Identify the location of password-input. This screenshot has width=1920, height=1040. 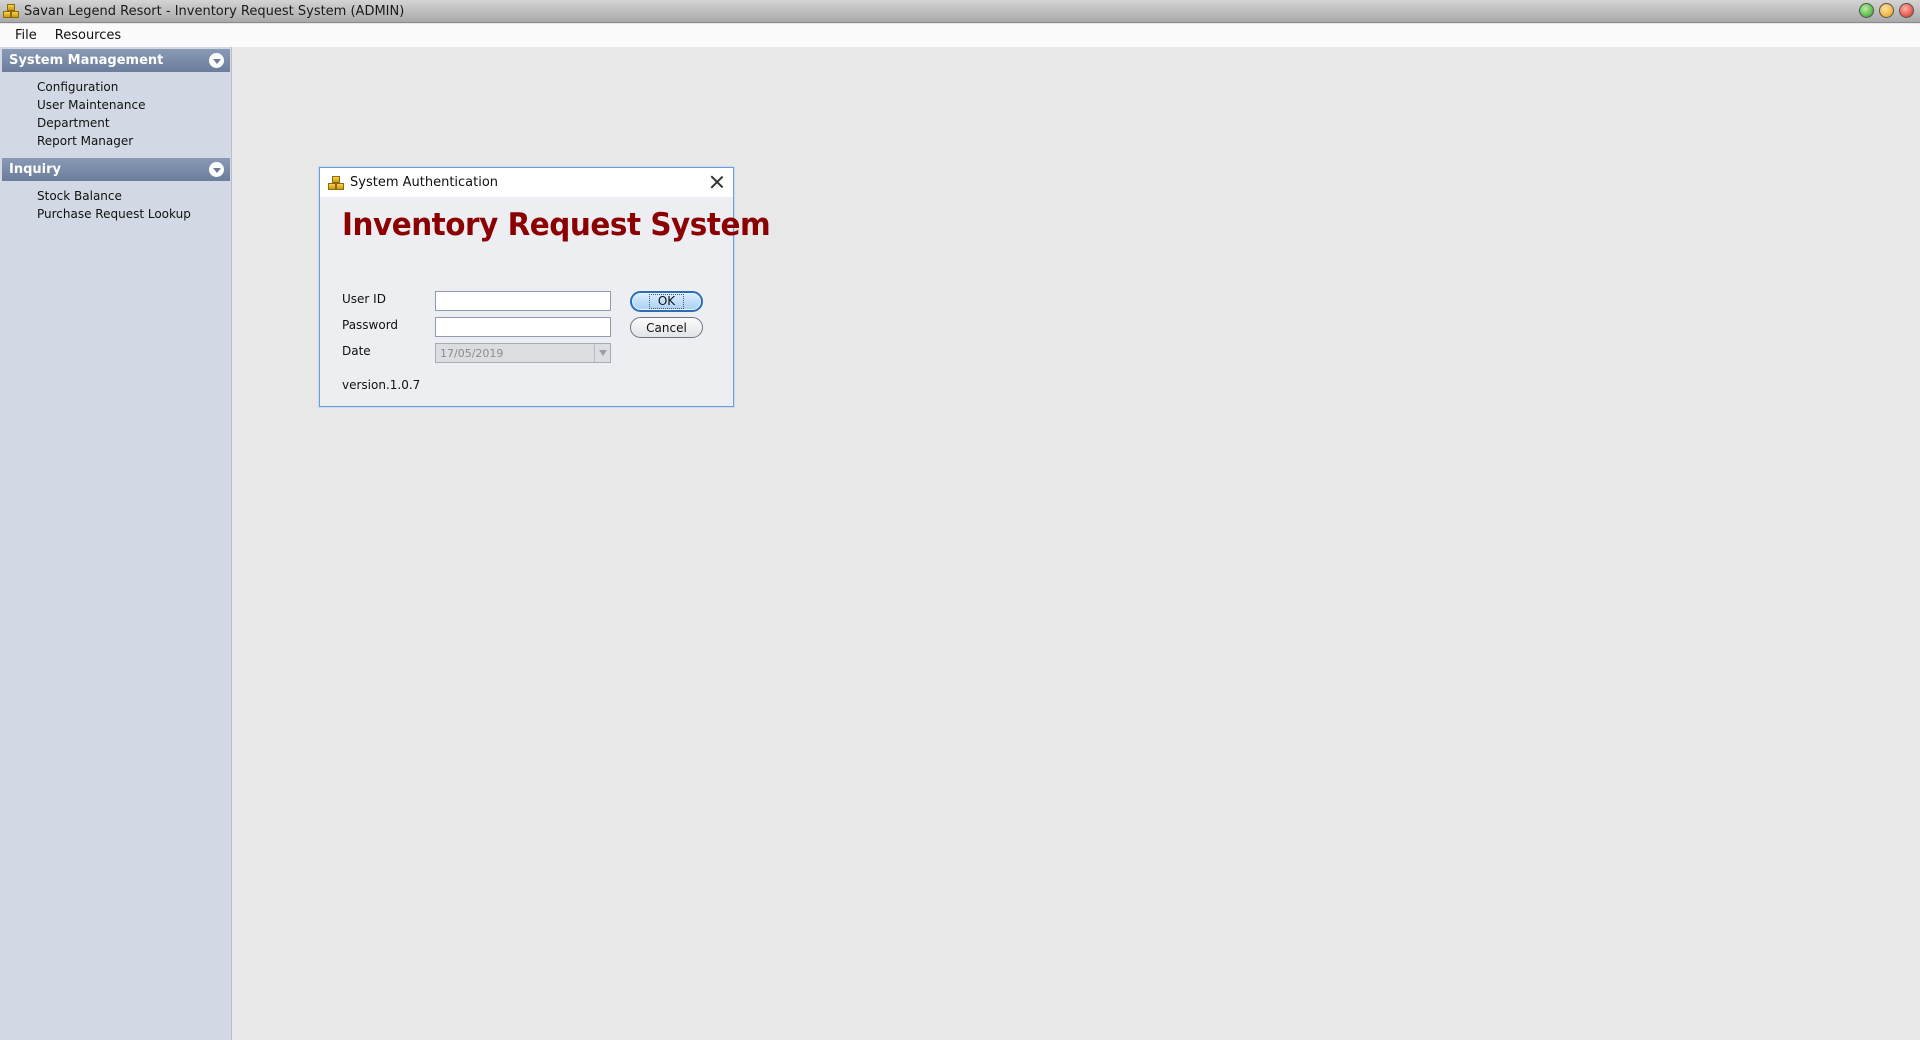
(523, 327).